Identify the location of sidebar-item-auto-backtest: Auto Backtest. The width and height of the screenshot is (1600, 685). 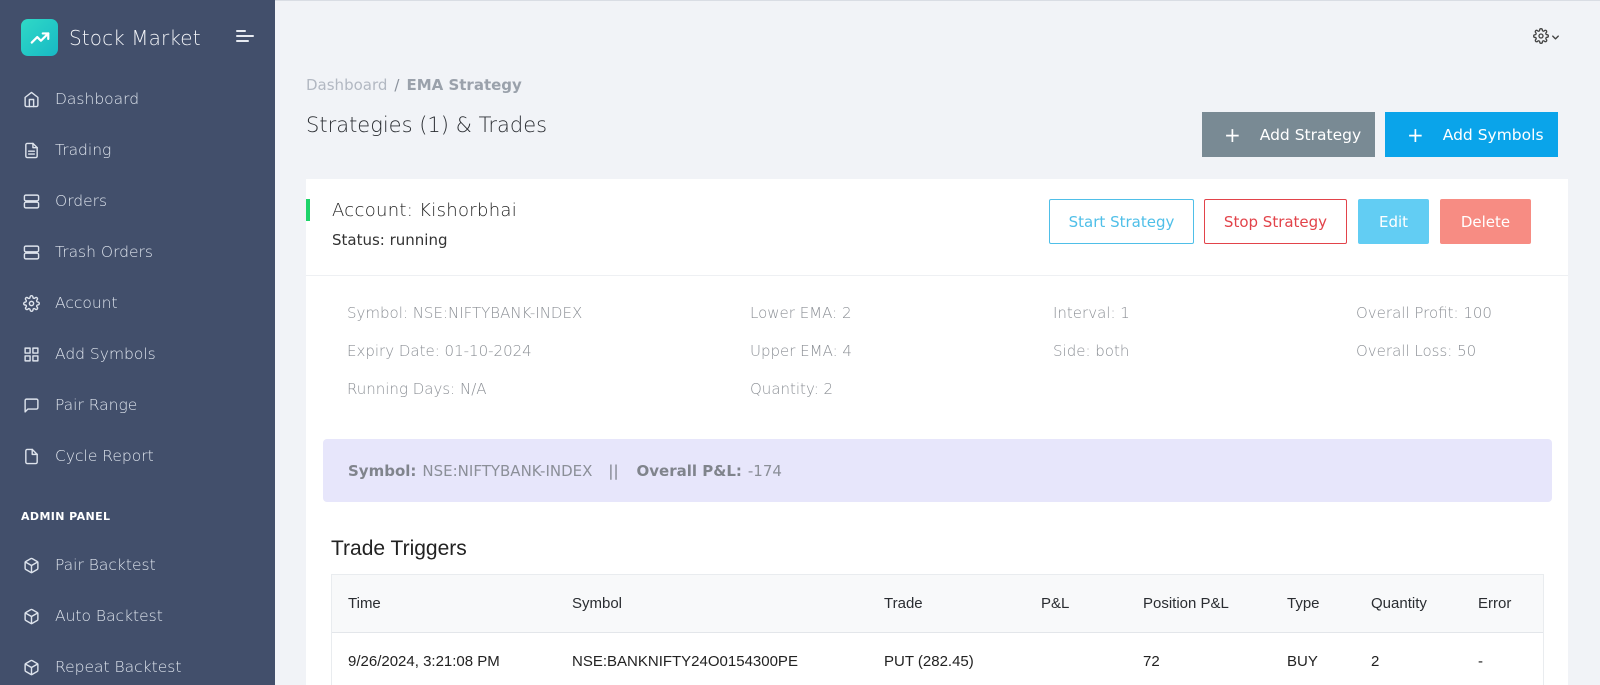
(137, 616).